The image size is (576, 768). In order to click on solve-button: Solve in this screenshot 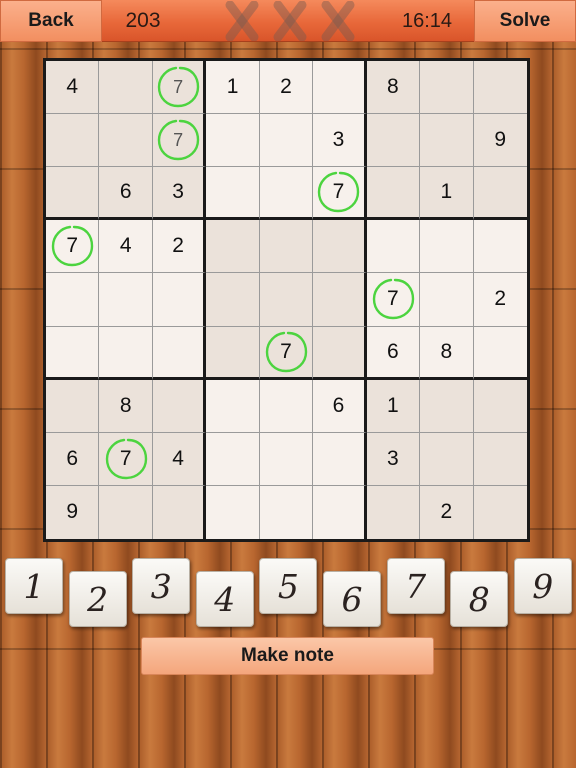, I will do `click(525, 21)`.